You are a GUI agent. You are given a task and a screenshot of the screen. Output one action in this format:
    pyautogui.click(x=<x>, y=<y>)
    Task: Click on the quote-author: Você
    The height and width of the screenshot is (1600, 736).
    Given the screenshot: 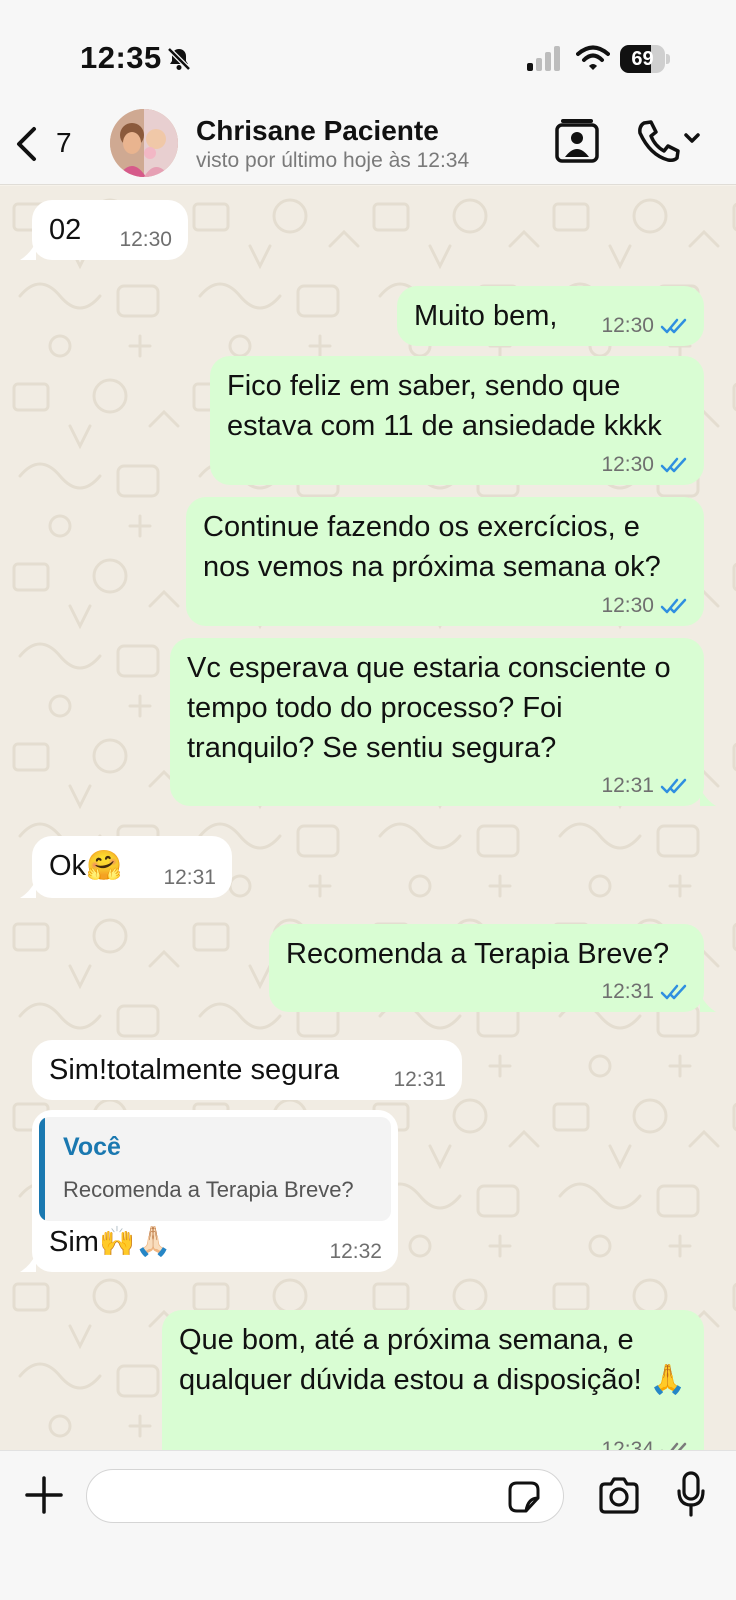 What is the action you would take?
    pyautogui.click(x=92, y=1147)
    